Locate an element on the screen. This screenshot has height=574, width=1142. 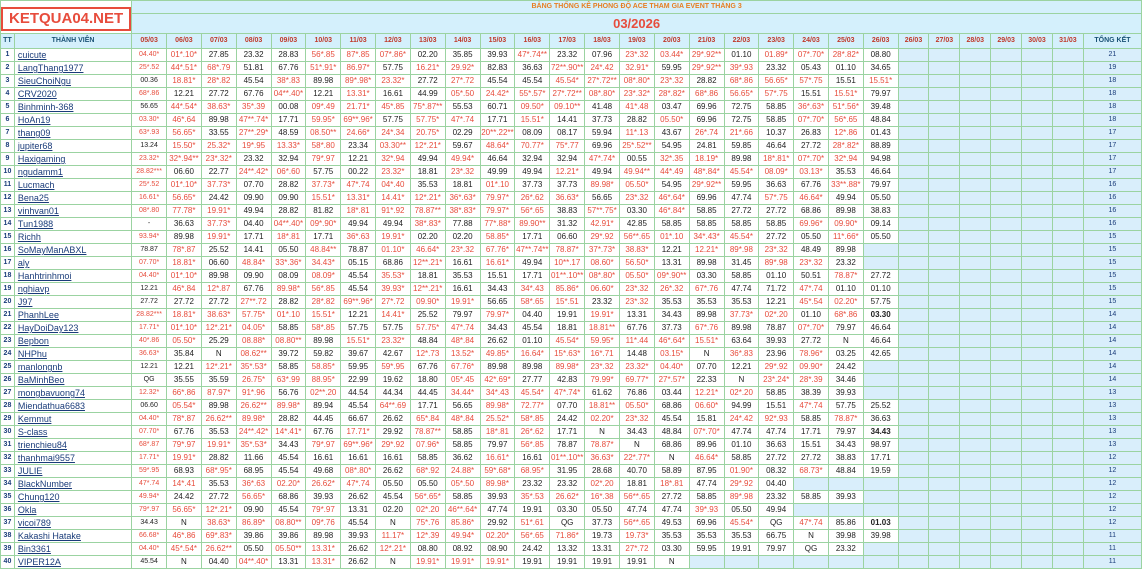
score-cell: 27**.72 is located at coordinates (253, 302).